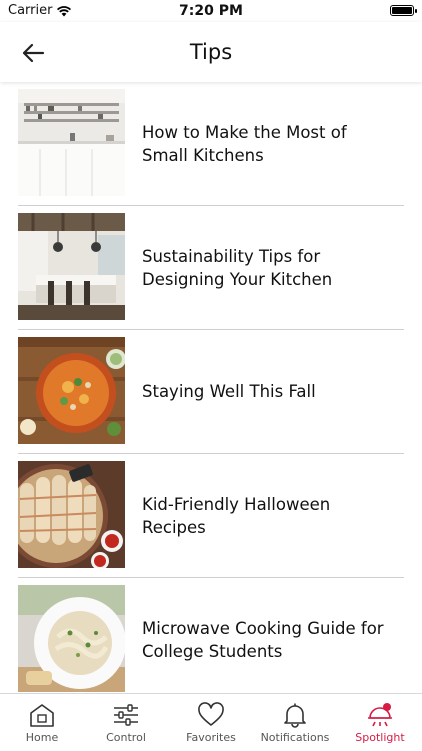 The width and height of the screenshot is (422, 751). What do you see at coordinates (71, 266) in the screenshot?
I see `kitchen-island-photo` at bounding box center [71, 266].